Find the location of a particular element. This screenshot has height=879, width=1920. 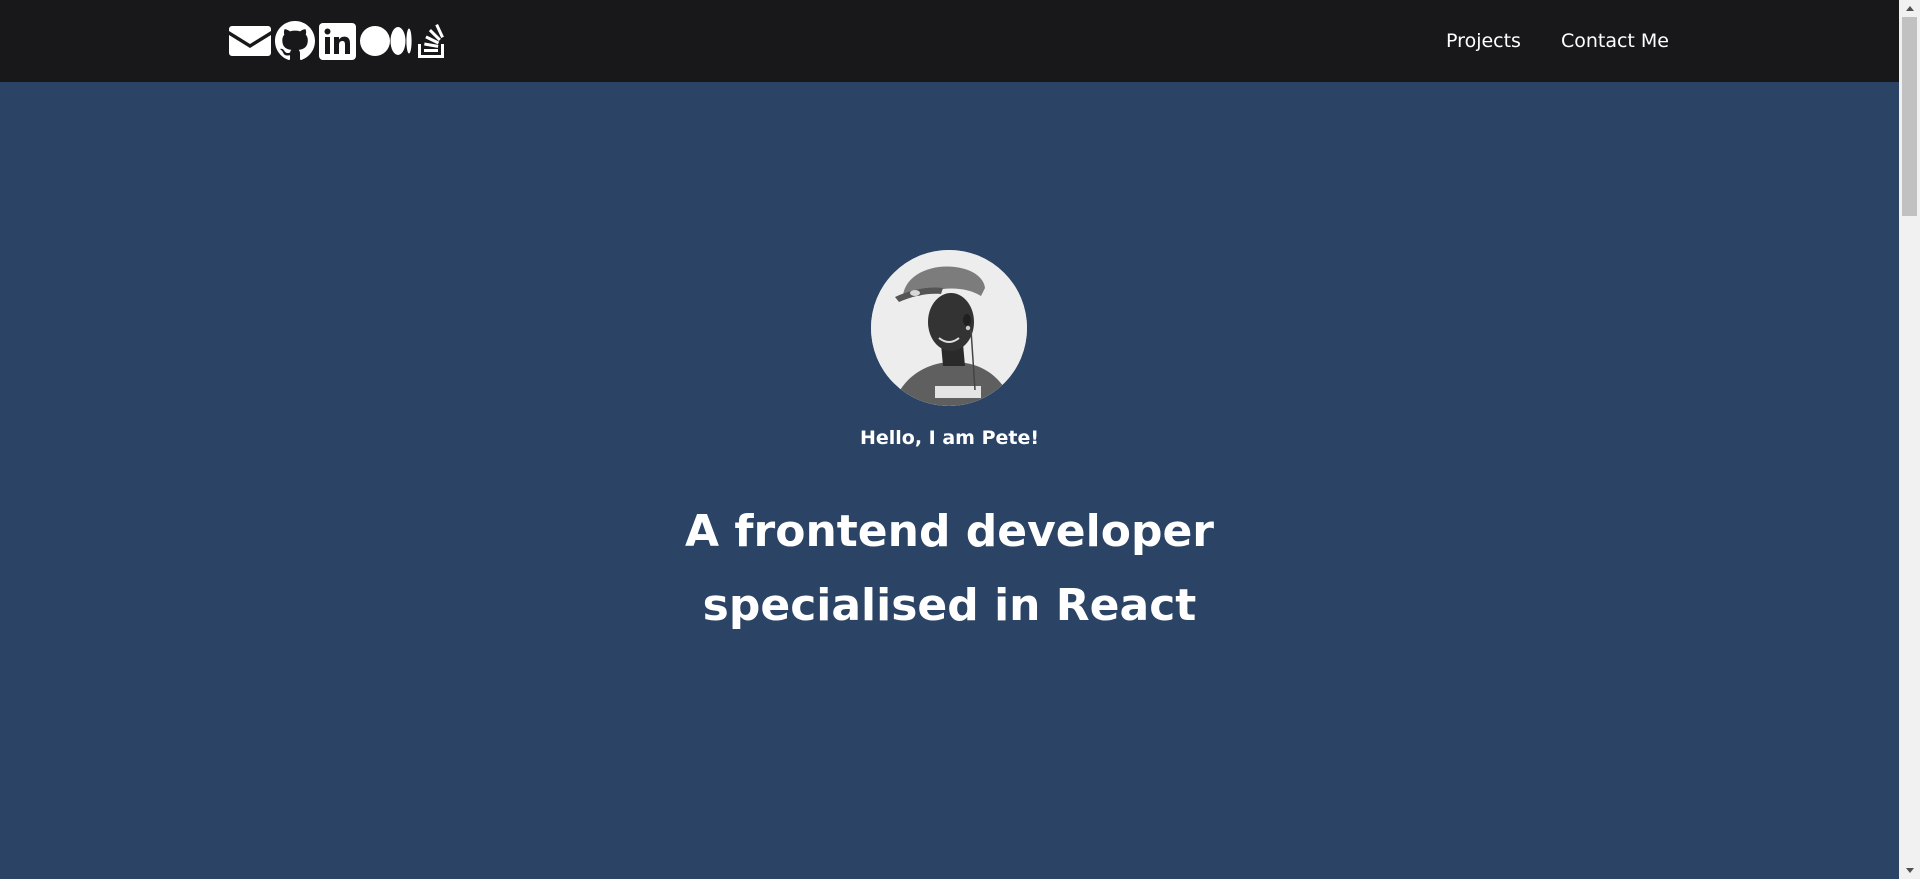

scroll-down-arrow-icon is located at coordinates (1909, 870).